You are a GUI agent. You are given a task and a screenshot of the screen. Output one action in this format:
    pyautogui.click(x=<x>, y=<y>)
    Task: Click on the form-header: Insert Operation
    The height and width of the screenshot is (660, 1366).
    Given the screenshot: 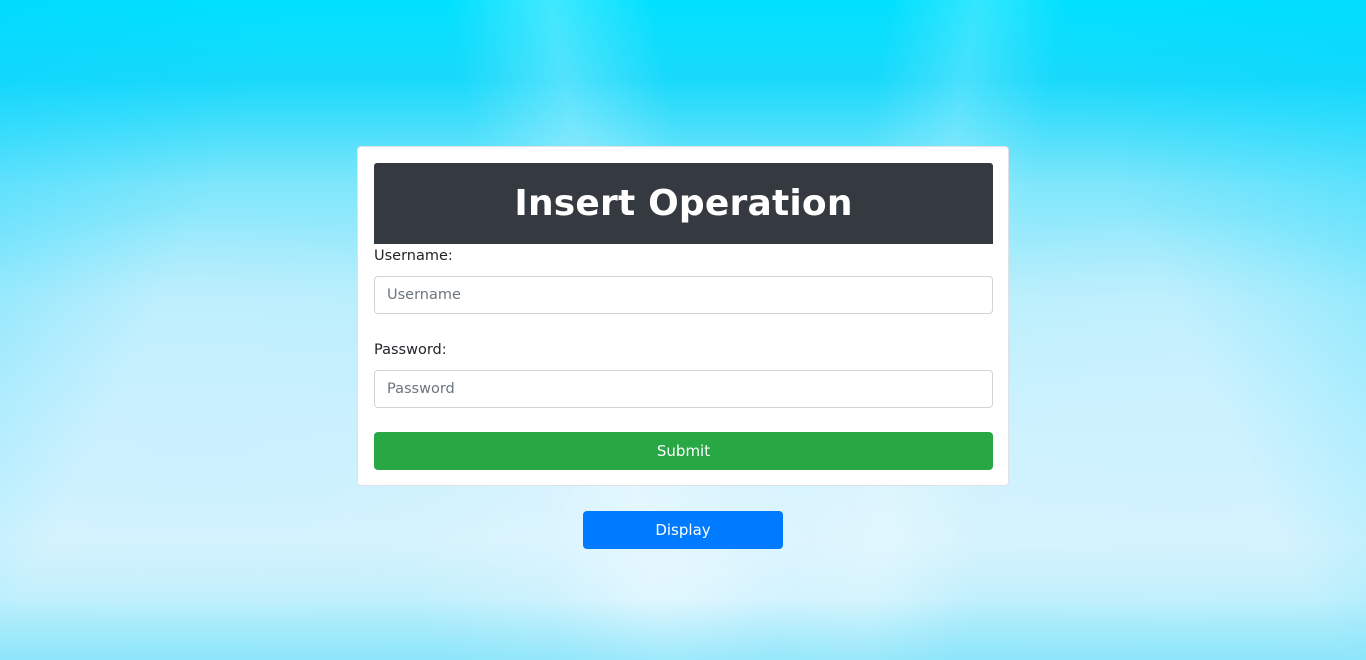 What is the action you would take?
    pyautogui.click(x=683, y=203)
    